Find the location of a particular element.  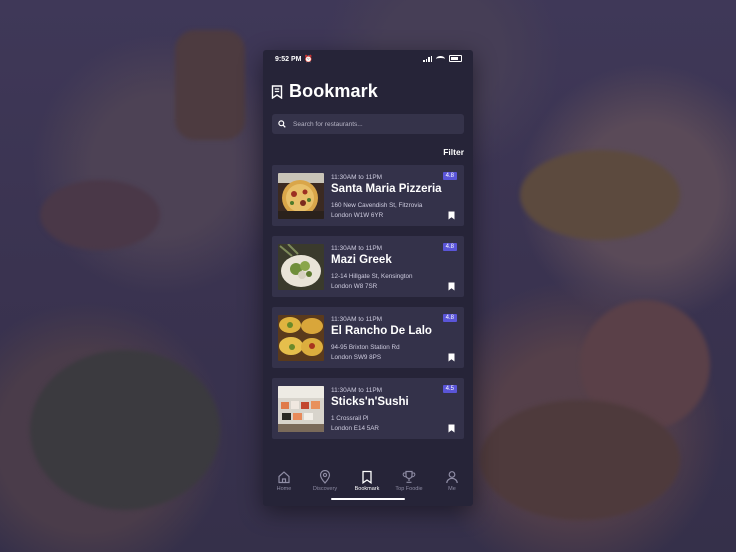

address-line-2: London SW9 8PS is located at coordinates (356, 357).